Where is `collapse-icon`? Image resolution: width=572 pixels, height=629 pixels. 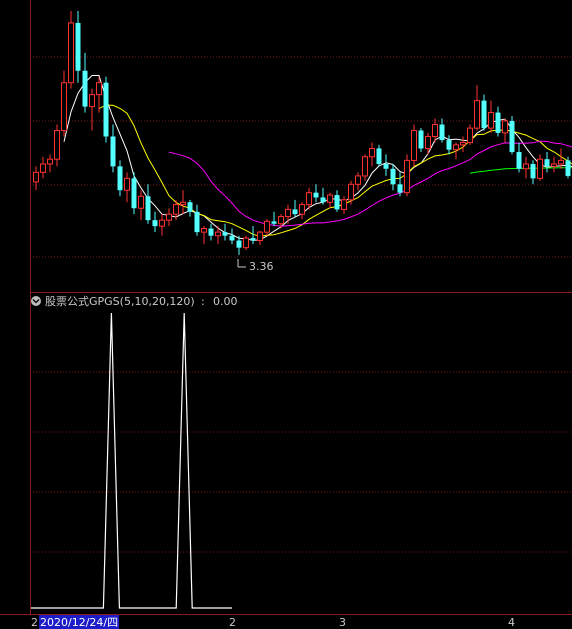 collapse-icon is located at coordinates (36, 301).